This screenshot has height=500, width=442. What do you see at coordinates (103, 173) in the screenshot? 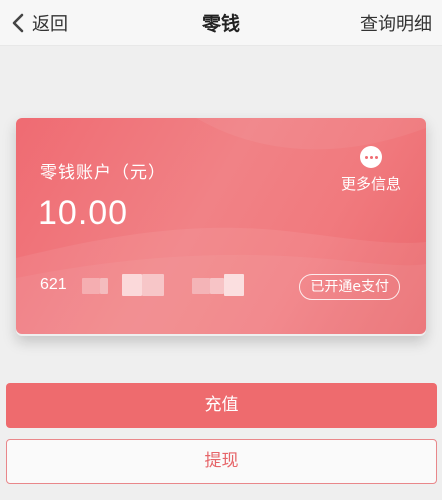
I see `account-label: 零钱账户（元）` at bounding box center [103, 173].